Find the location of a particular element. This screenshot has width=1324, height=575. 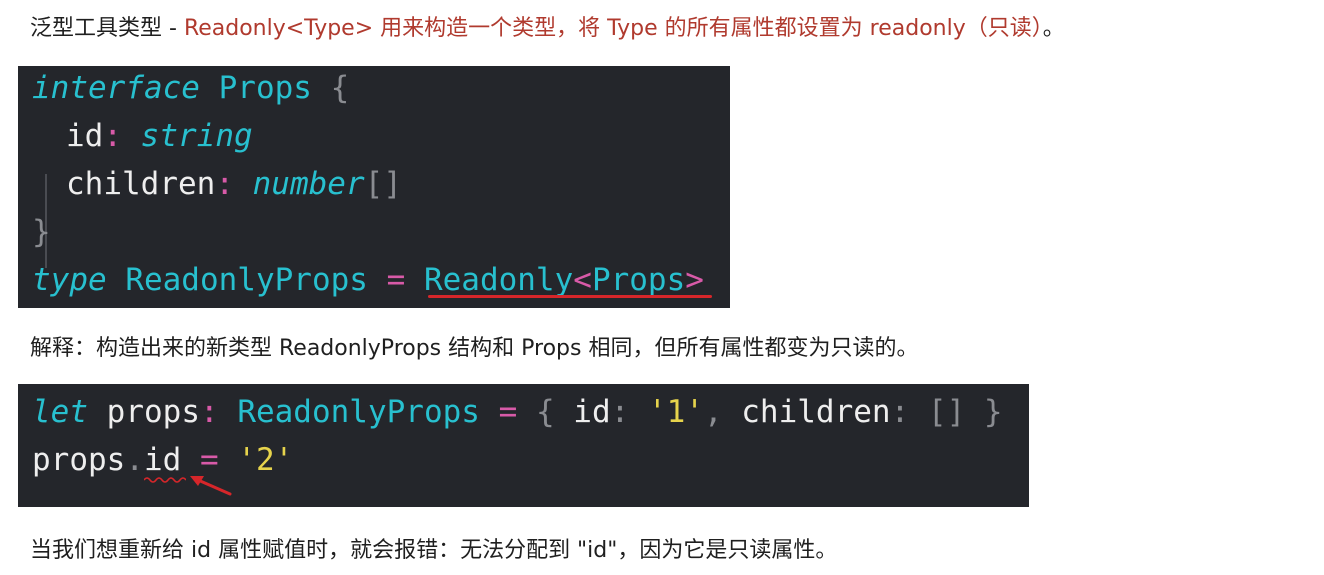

array-literal: [] is located at coordinates (946, 412).